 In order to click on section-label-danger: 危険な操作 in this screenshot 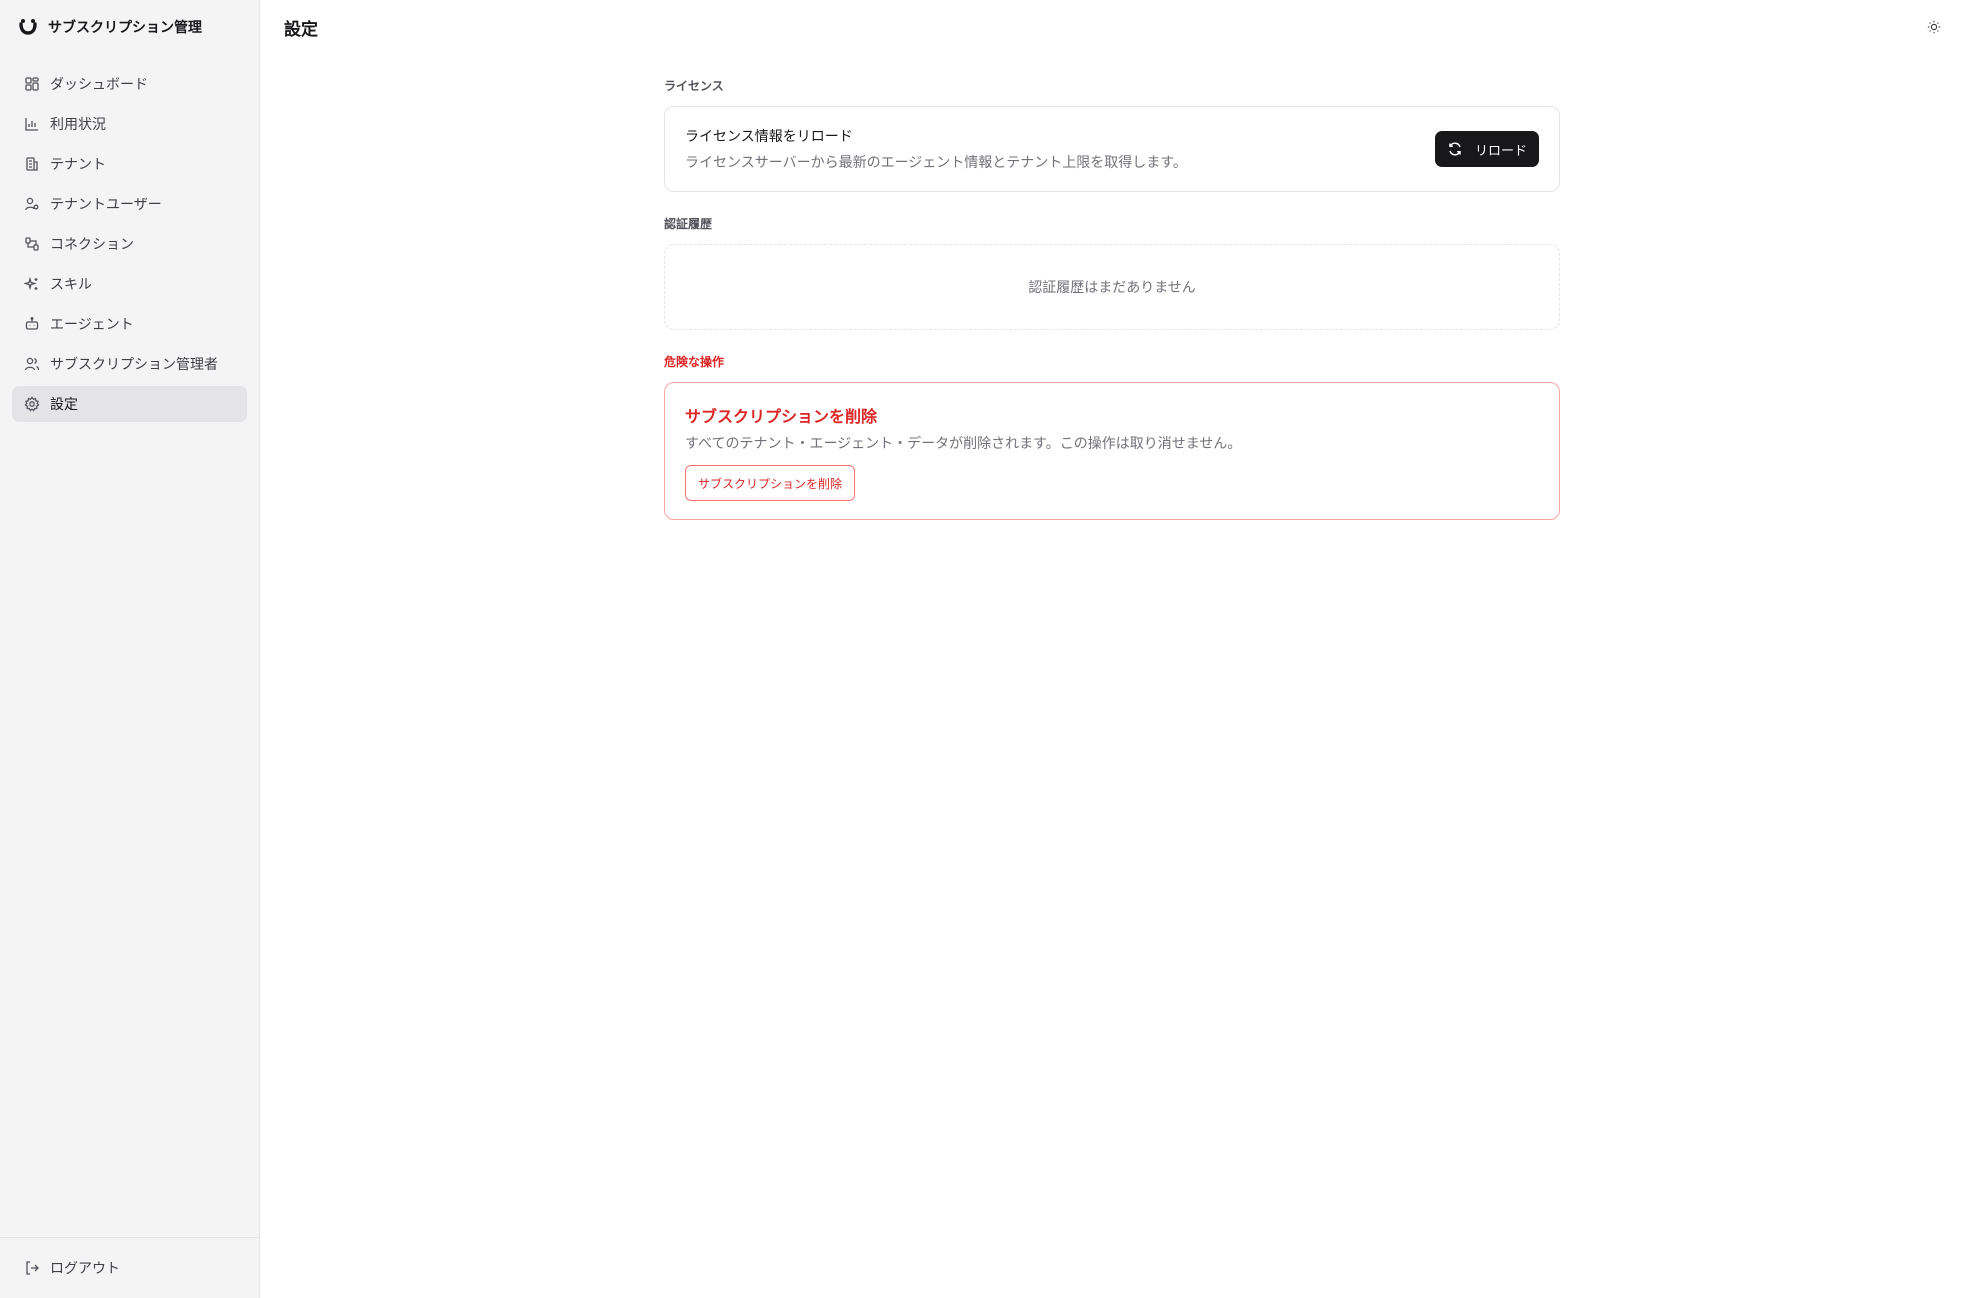, I will do `click(694, 362)`.